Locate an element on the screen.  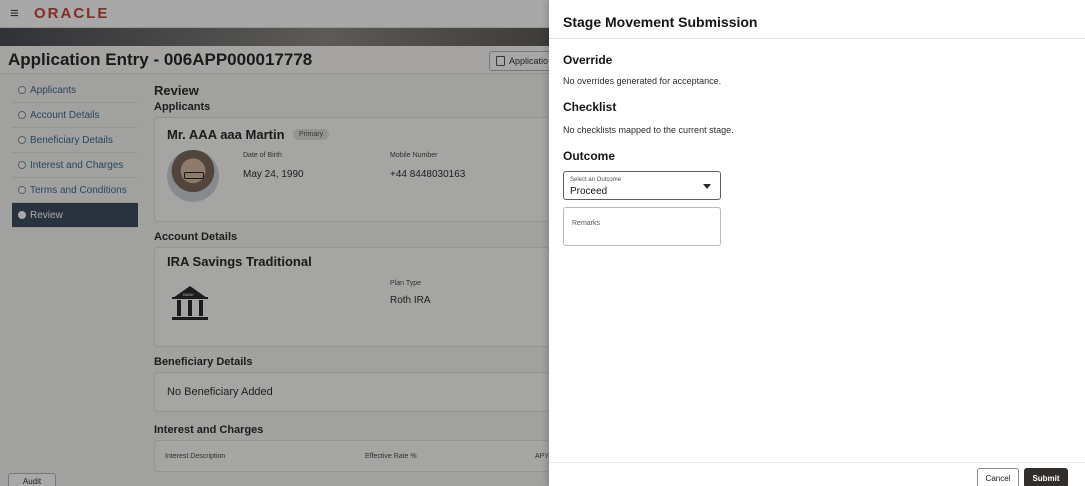
drawer-title: Stage Movement Submission is located at coordinates (660, 22).